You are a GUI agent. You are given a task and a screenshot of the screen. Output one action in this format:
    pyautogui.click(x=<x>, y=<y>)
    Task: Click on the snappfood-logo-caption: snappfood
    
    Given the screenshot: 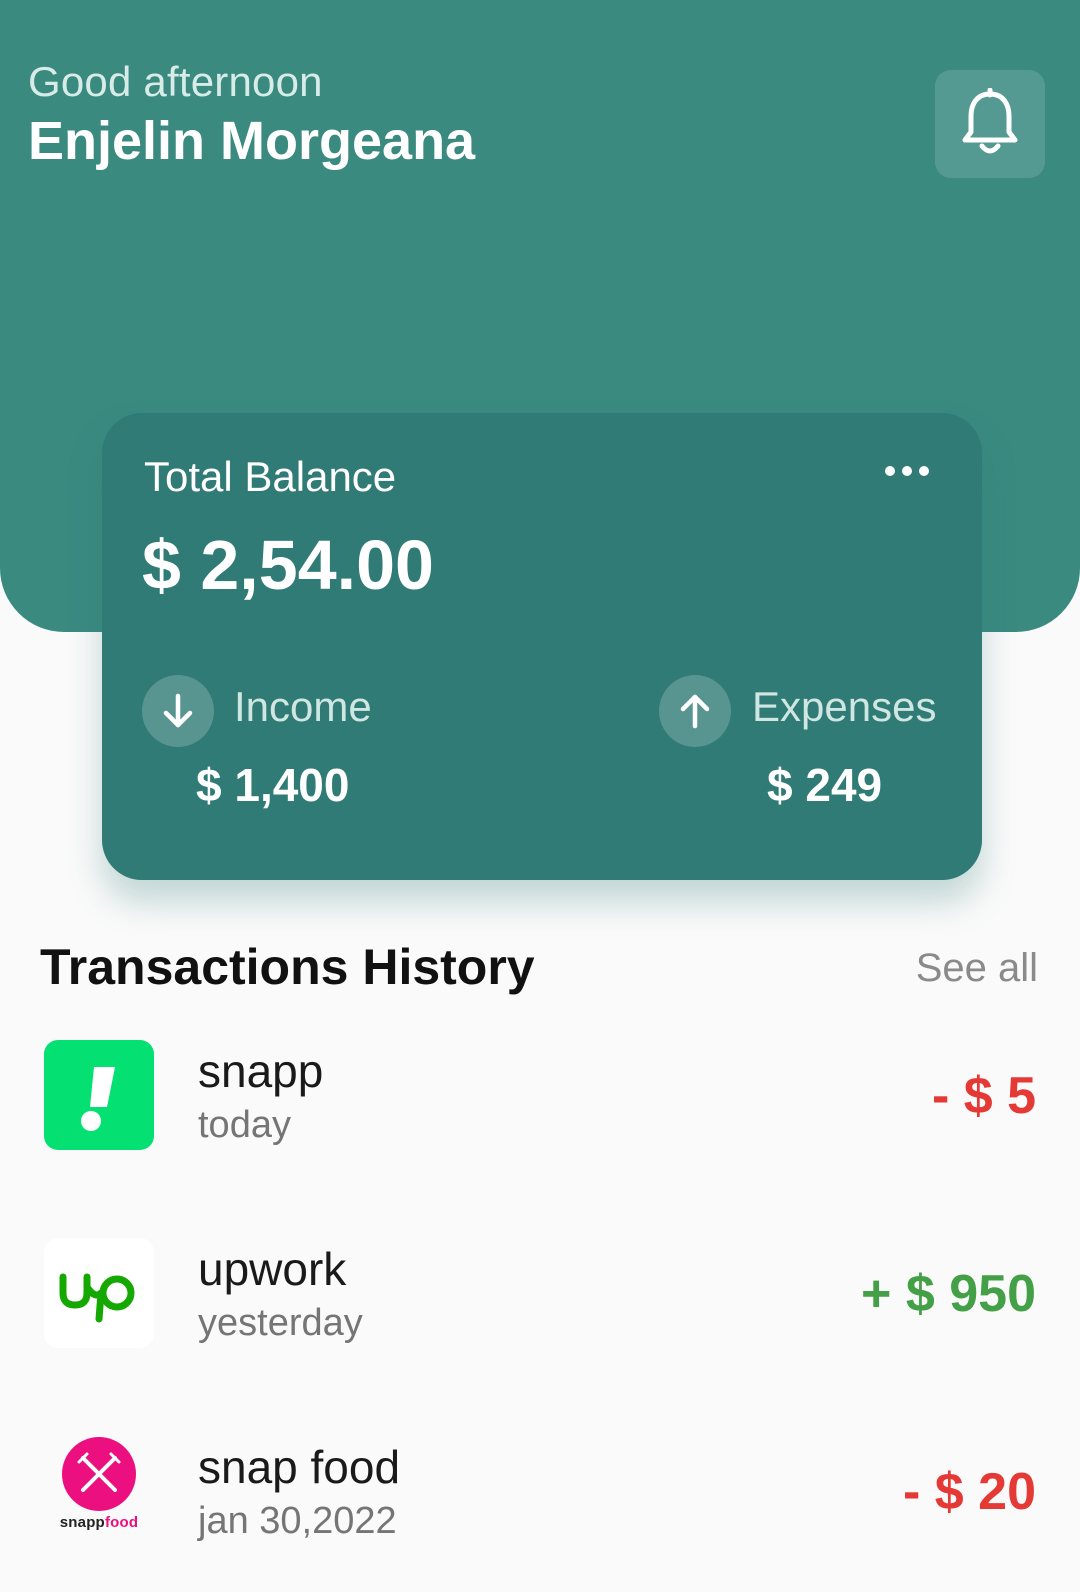 What is the action you would take?
    pyautogui.click(x=99, y=1522)
    